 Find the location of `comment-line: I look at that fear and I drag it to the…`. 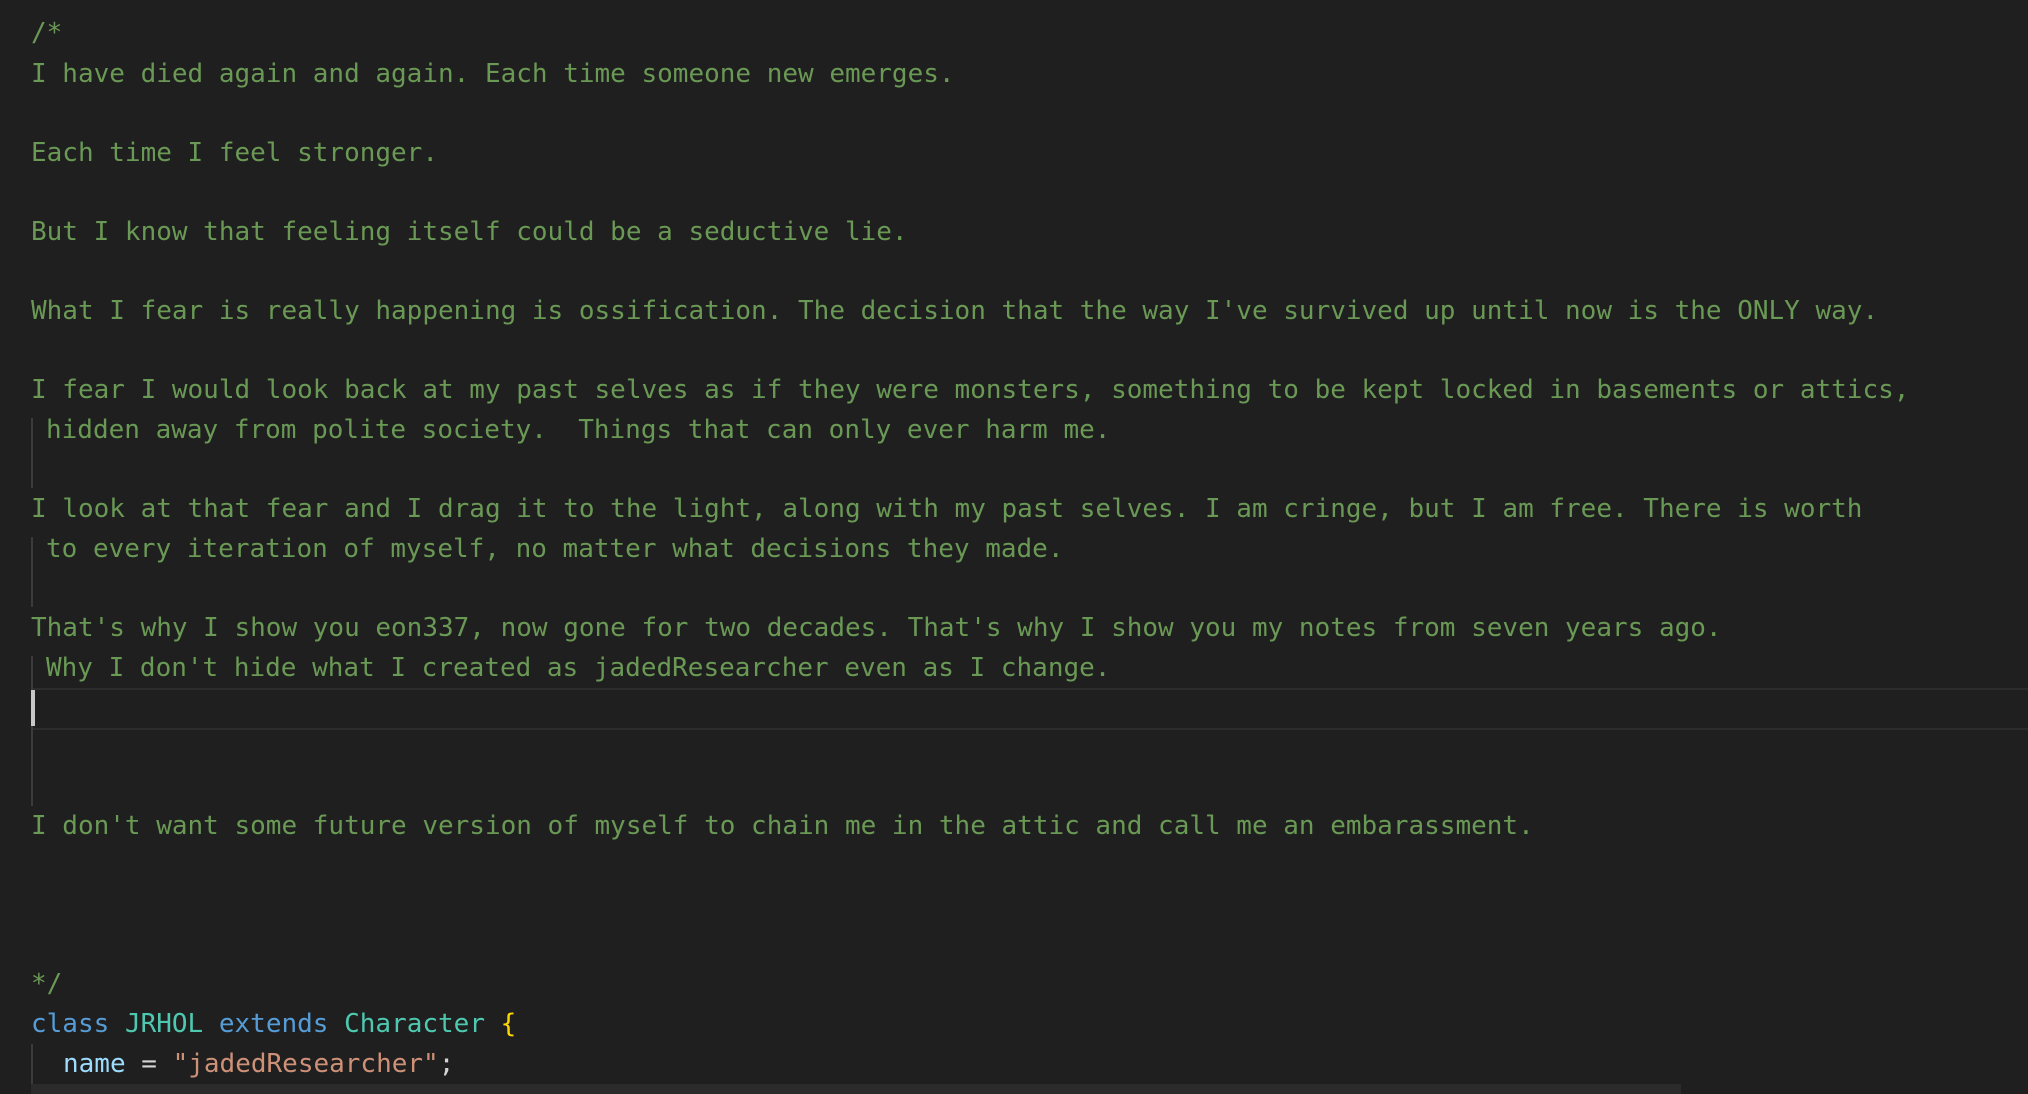

comment-line: I look at that fear and I drag it to the… is located at coordinates (947, 509).